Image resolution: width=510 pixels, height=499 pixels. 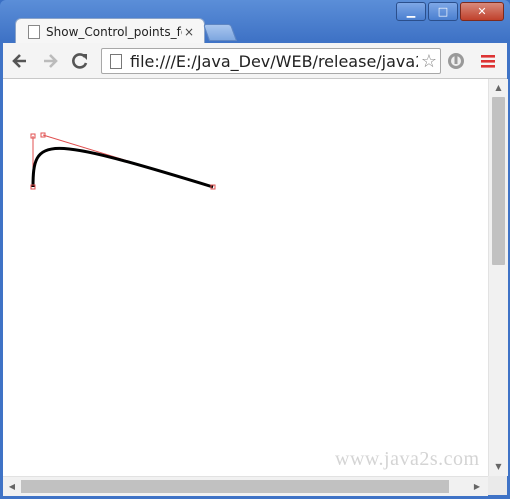 I want to click on watermark: www.java2s.com, so click(x=407, y=459).